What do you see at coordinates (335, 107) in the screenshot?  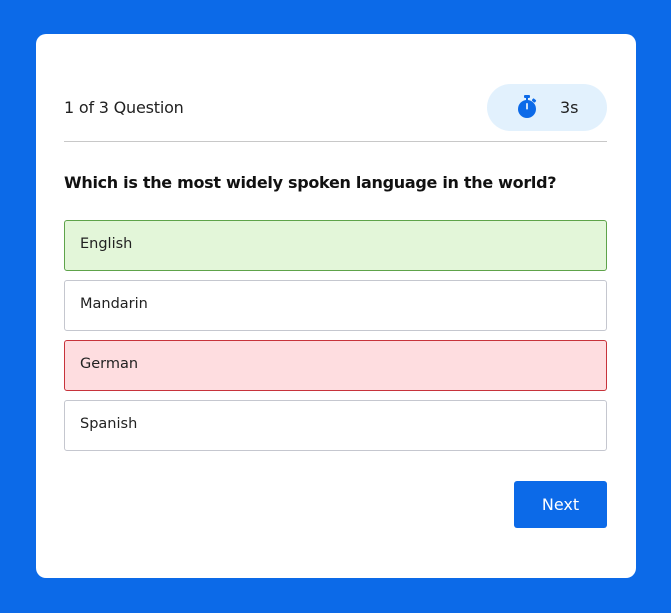 I see `quiz-header: 1 of 3 Question 3s` at bounding box center [335, 107].